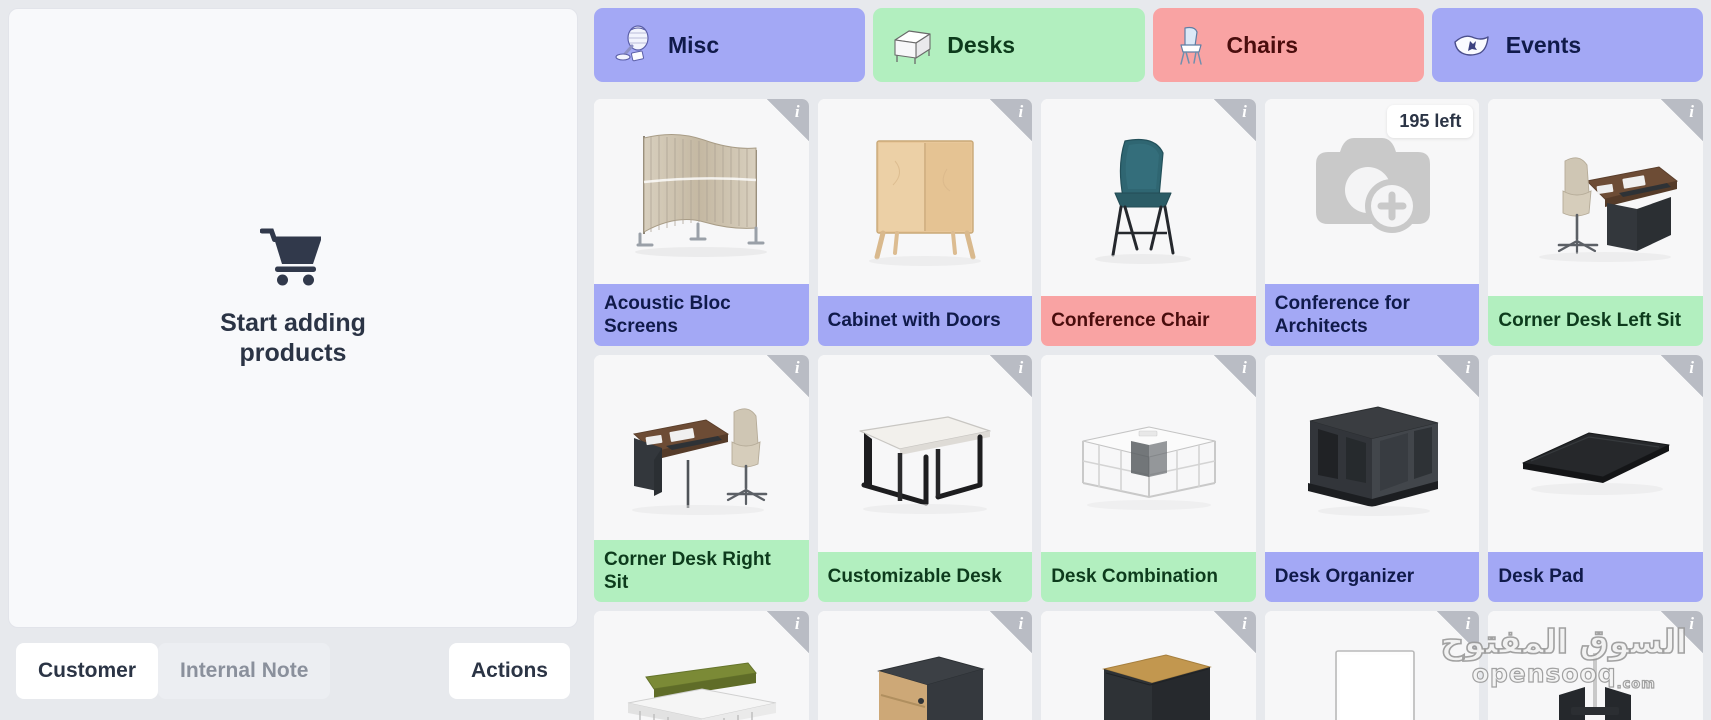 The width and height of the screenshot is (1711, 720). I want to click on category-button-chairs: Chairs, so click(1288, 45).